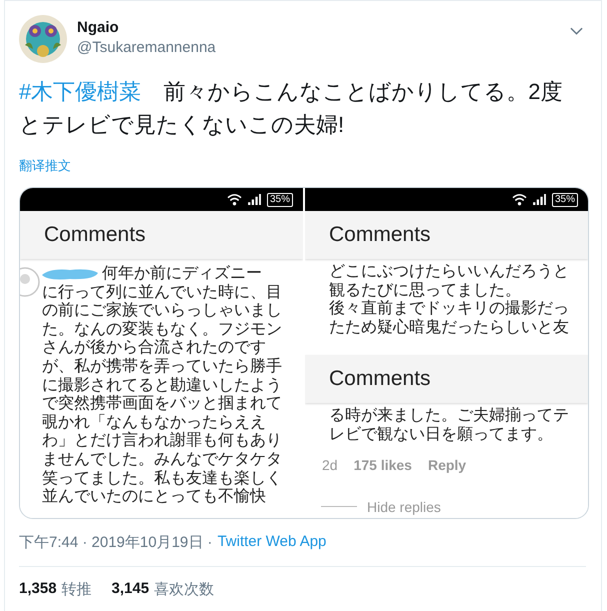 The width and height of the screenshot is (607, 611). What do you see at coordinates (441, 435) in the screenshot?
I see `comment-line: レビで観ない日を願ってます。` at bounding box center [441, 435].